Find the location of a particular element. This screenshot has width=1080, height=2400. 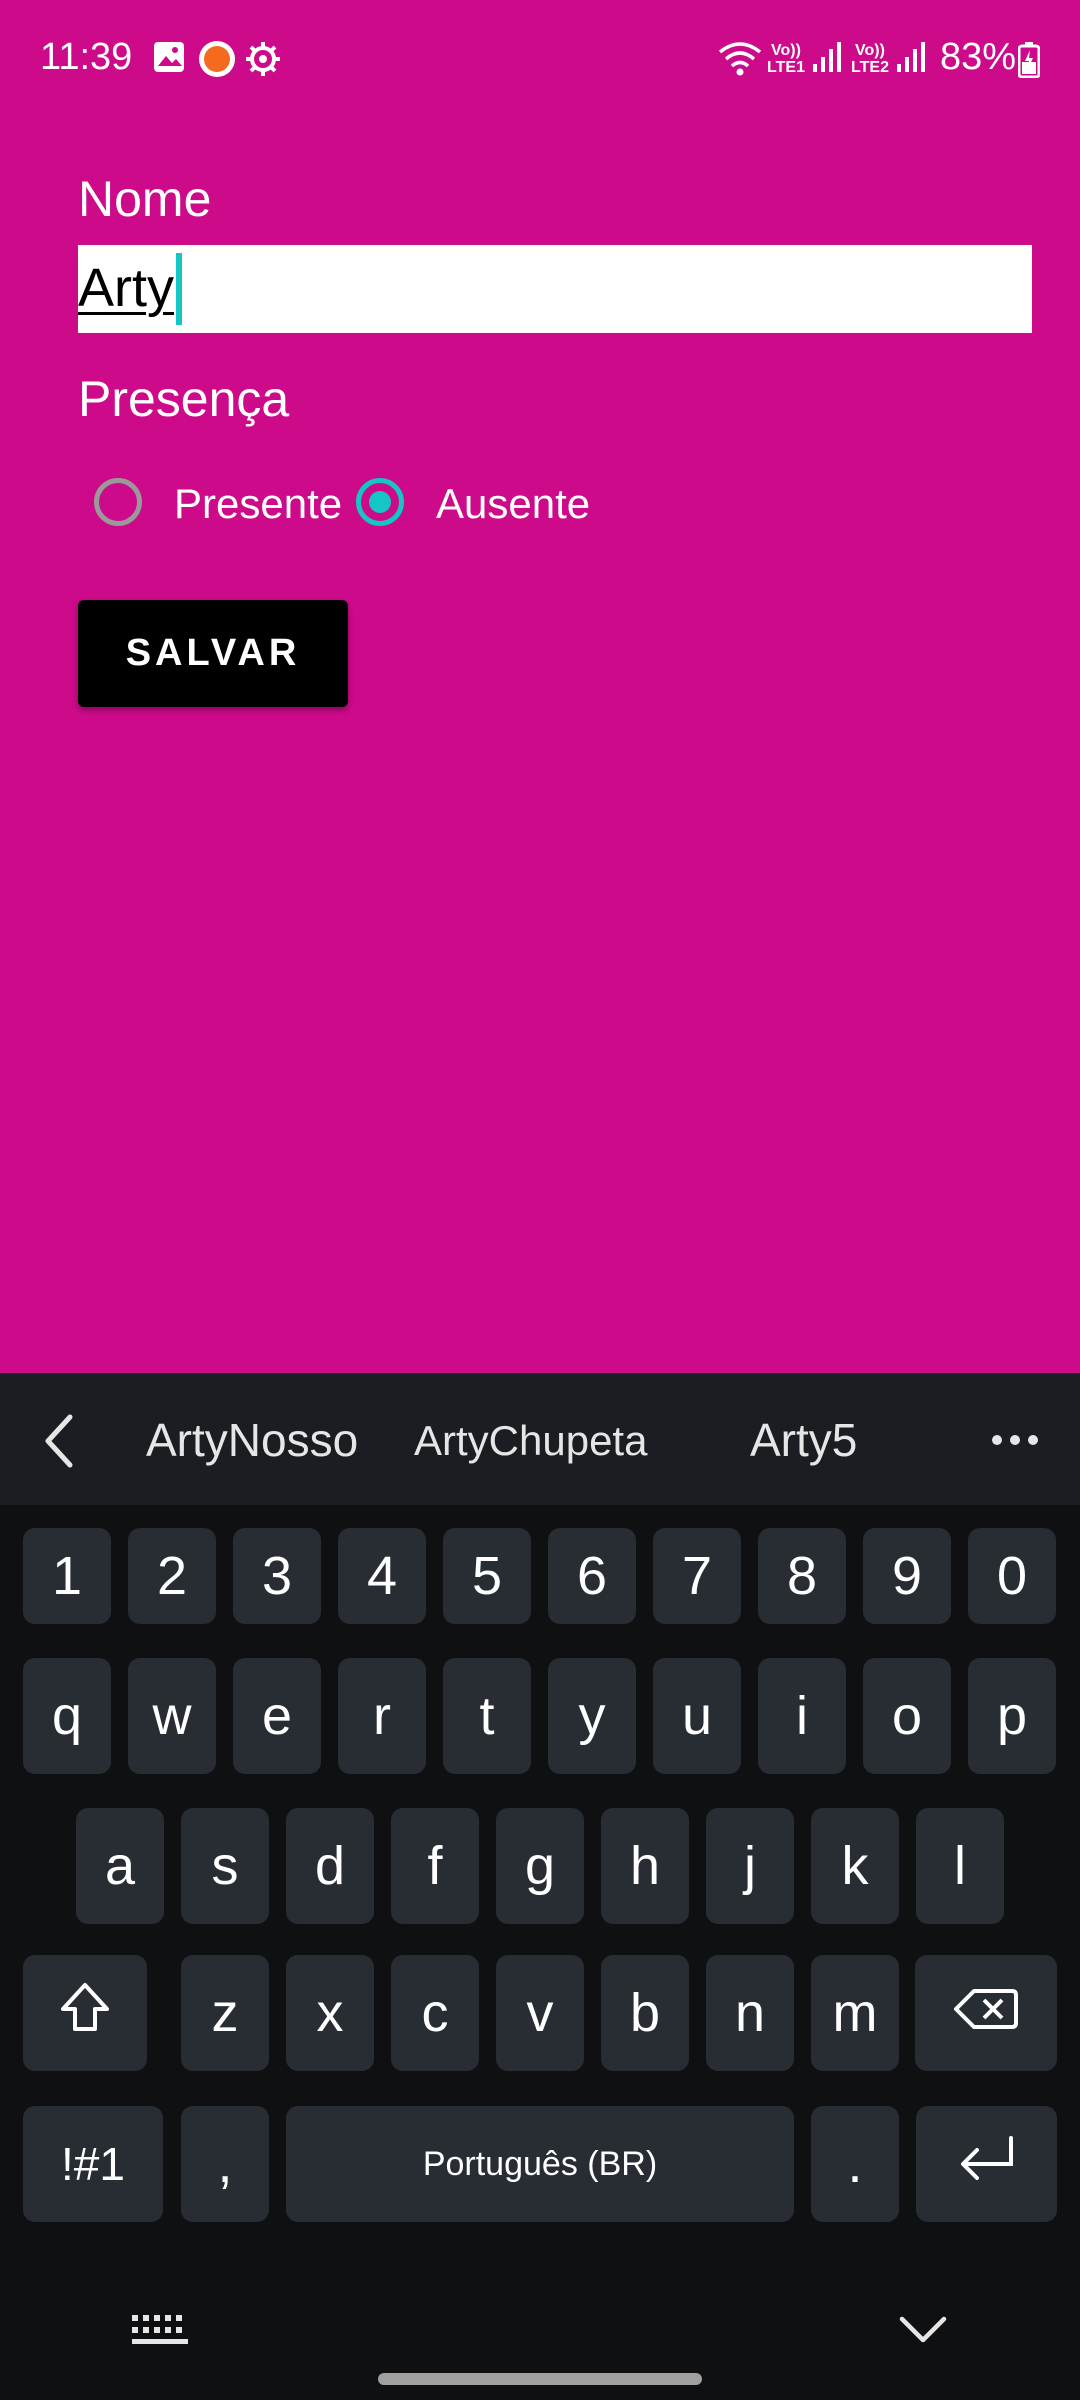

sim2-label: Vo)) LTE2 is located at coordinates (870, 59).